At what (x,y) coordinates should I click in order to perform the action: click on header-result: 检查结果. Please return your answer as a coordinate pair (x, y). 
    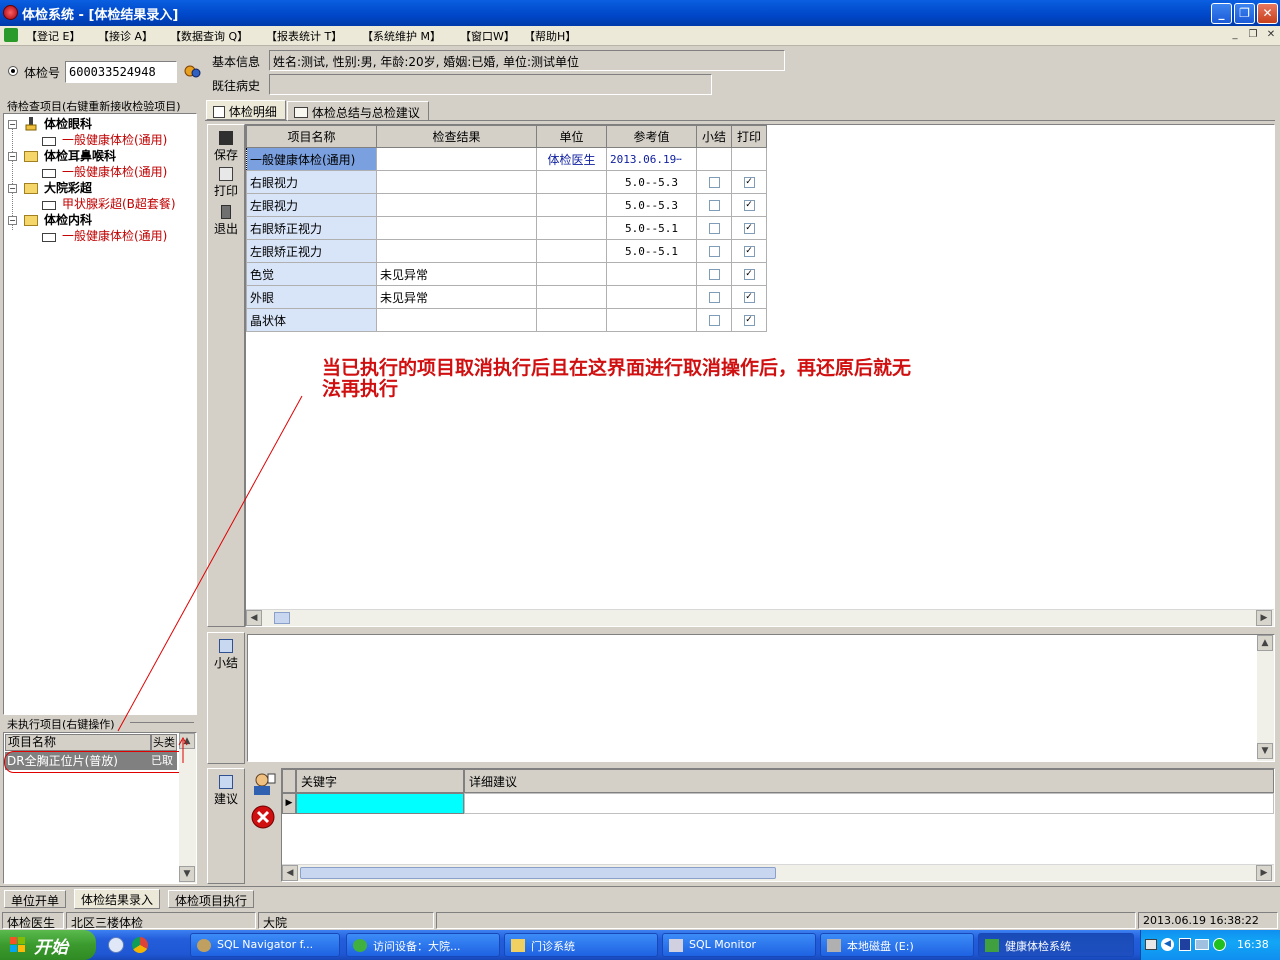
    Looking at the image, I should click on (456, 136).